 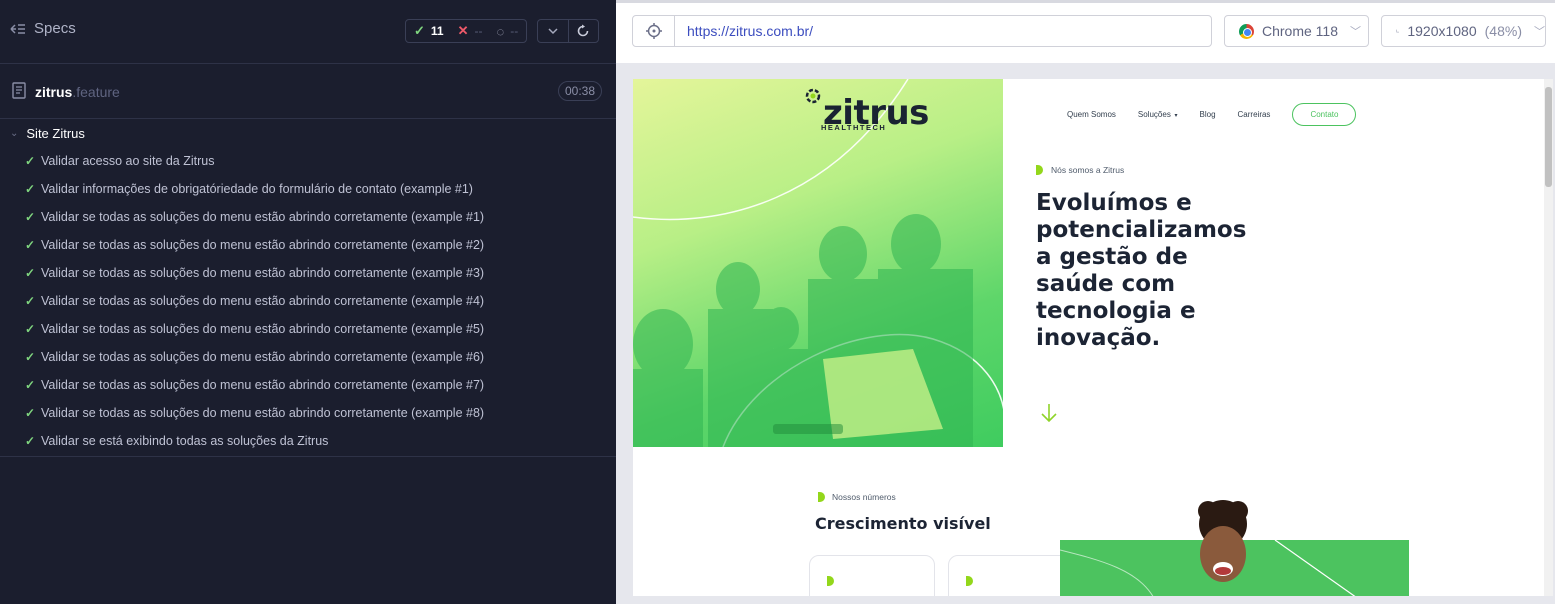 I want to click on chevron-down-icon: ﹀, so click(x=1539, y=32).